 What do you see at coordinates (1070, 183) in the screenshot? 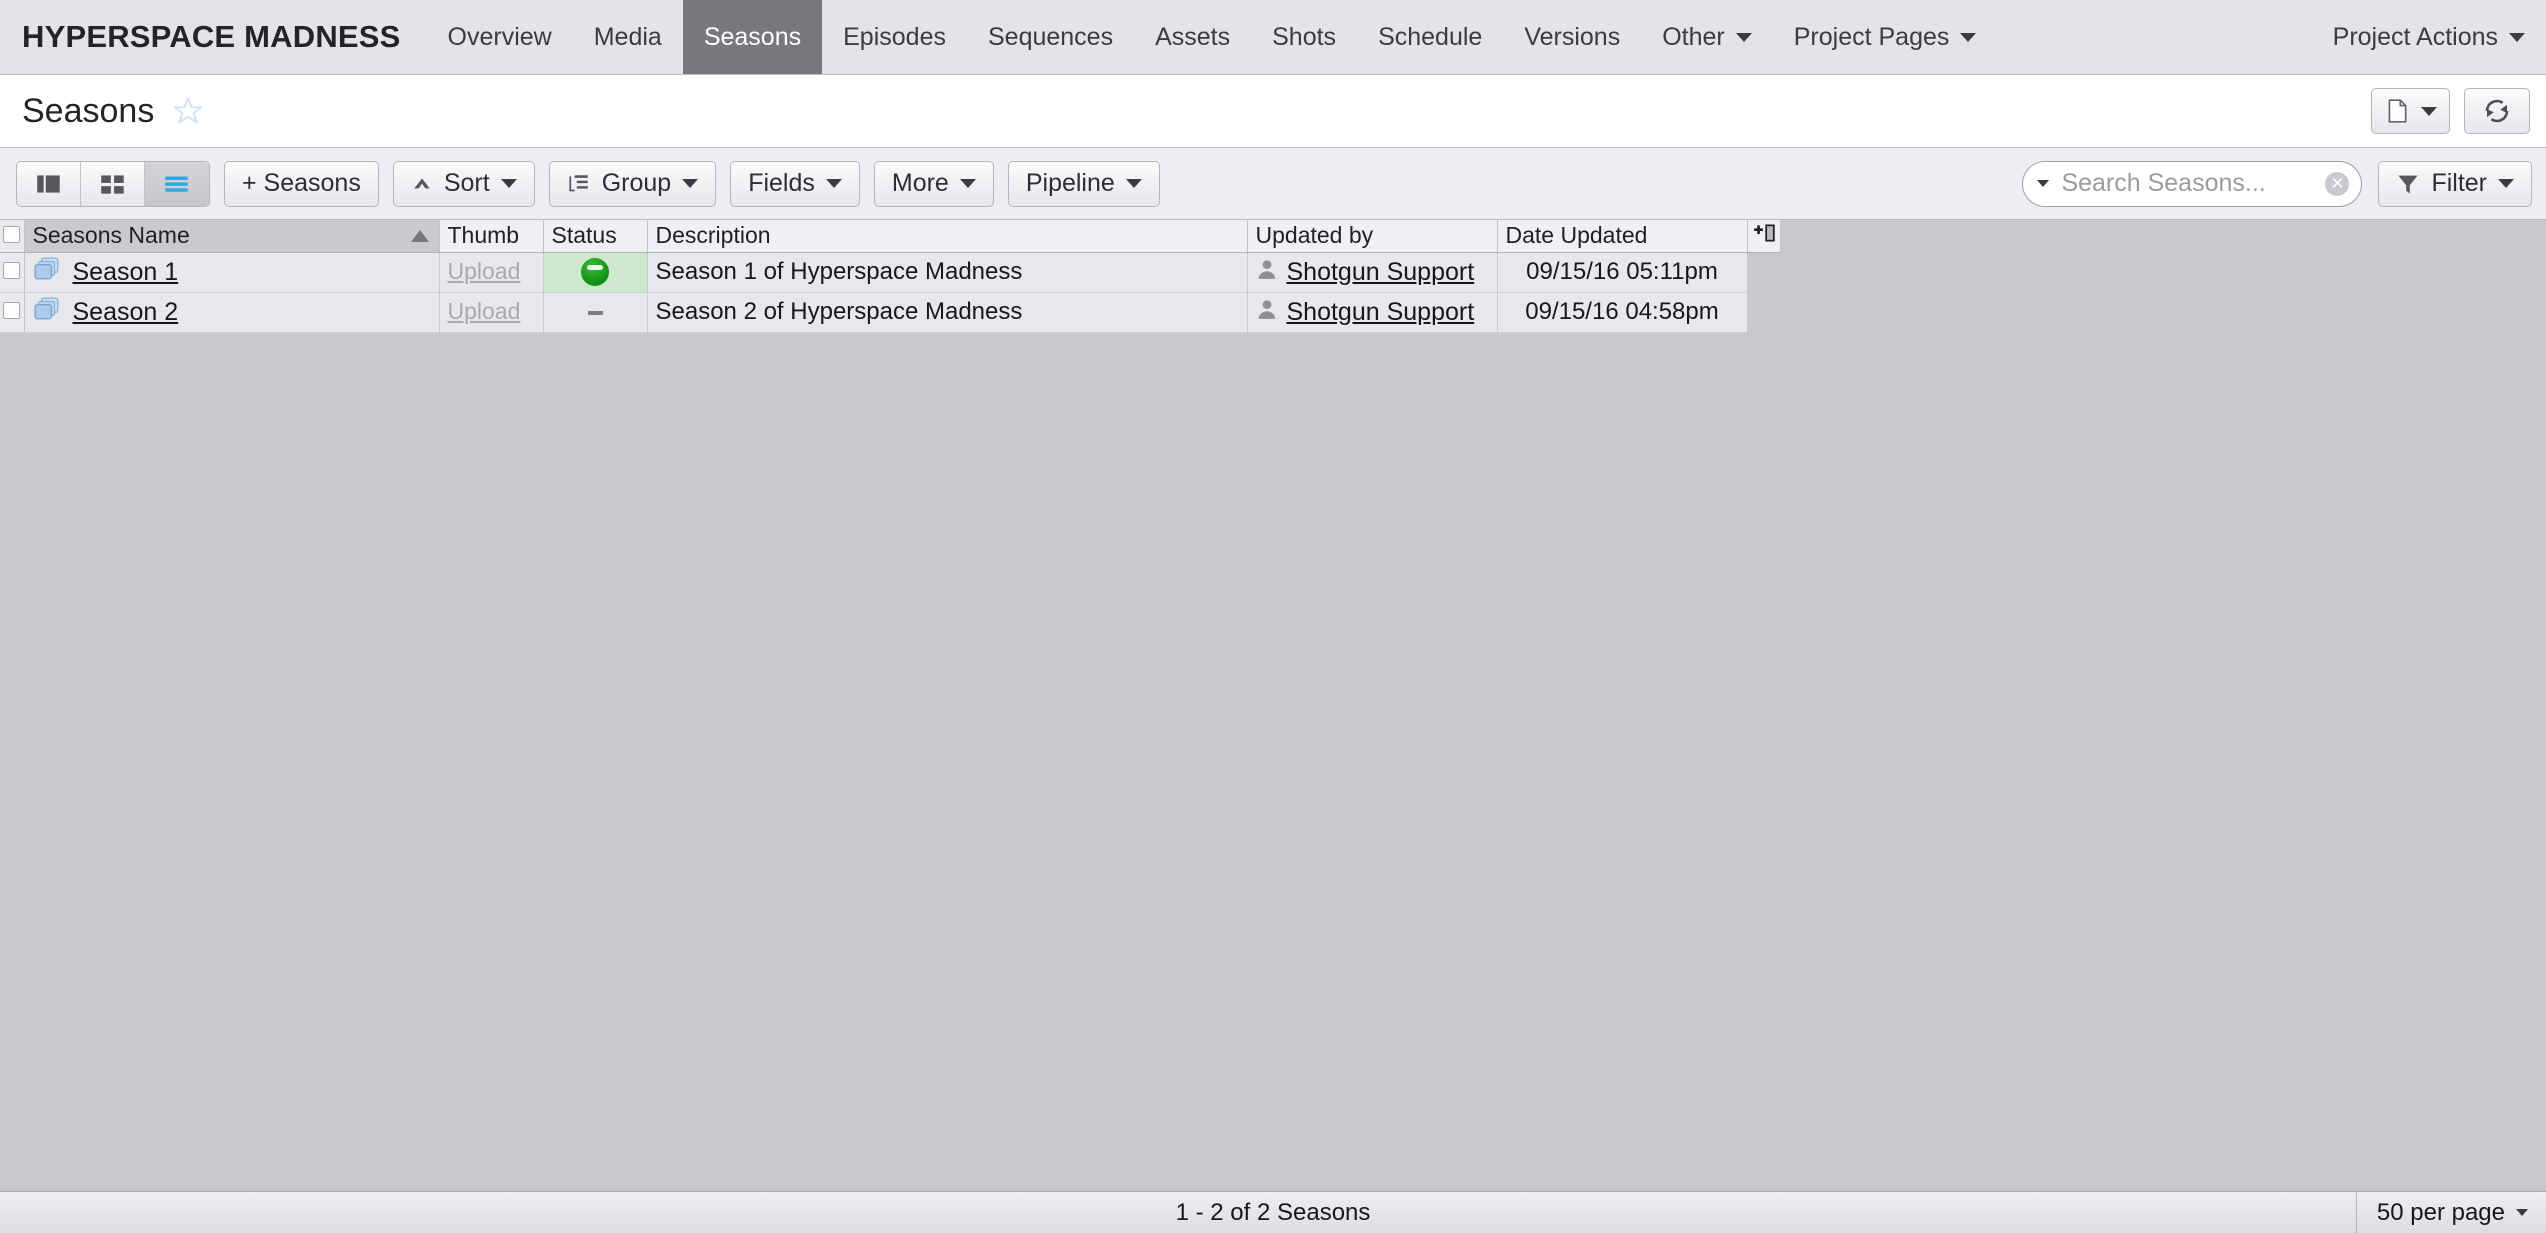
I see `pipeline-label: Pipeline` at bounding box center [1070, 183].